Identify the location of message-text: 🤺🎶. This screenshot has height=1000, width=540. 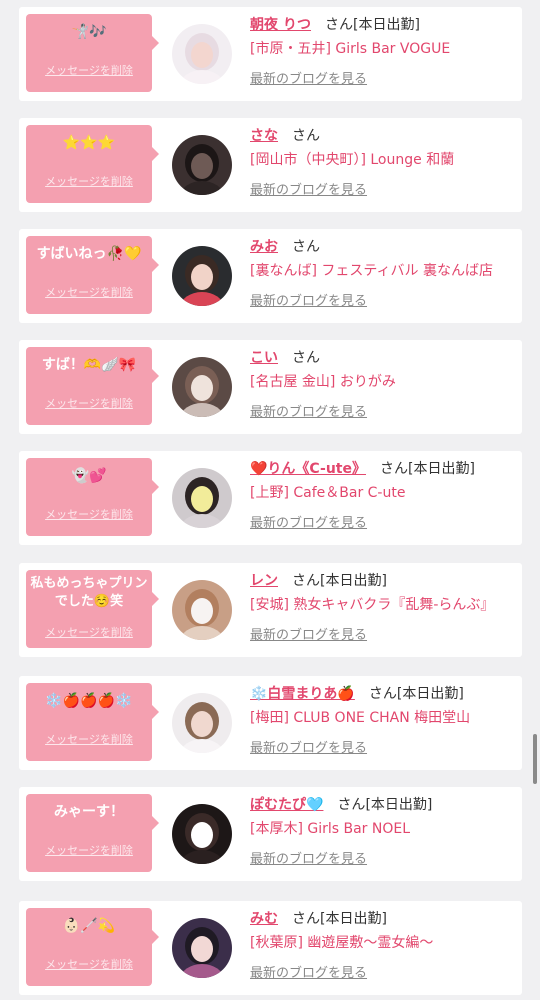
(89, 32).